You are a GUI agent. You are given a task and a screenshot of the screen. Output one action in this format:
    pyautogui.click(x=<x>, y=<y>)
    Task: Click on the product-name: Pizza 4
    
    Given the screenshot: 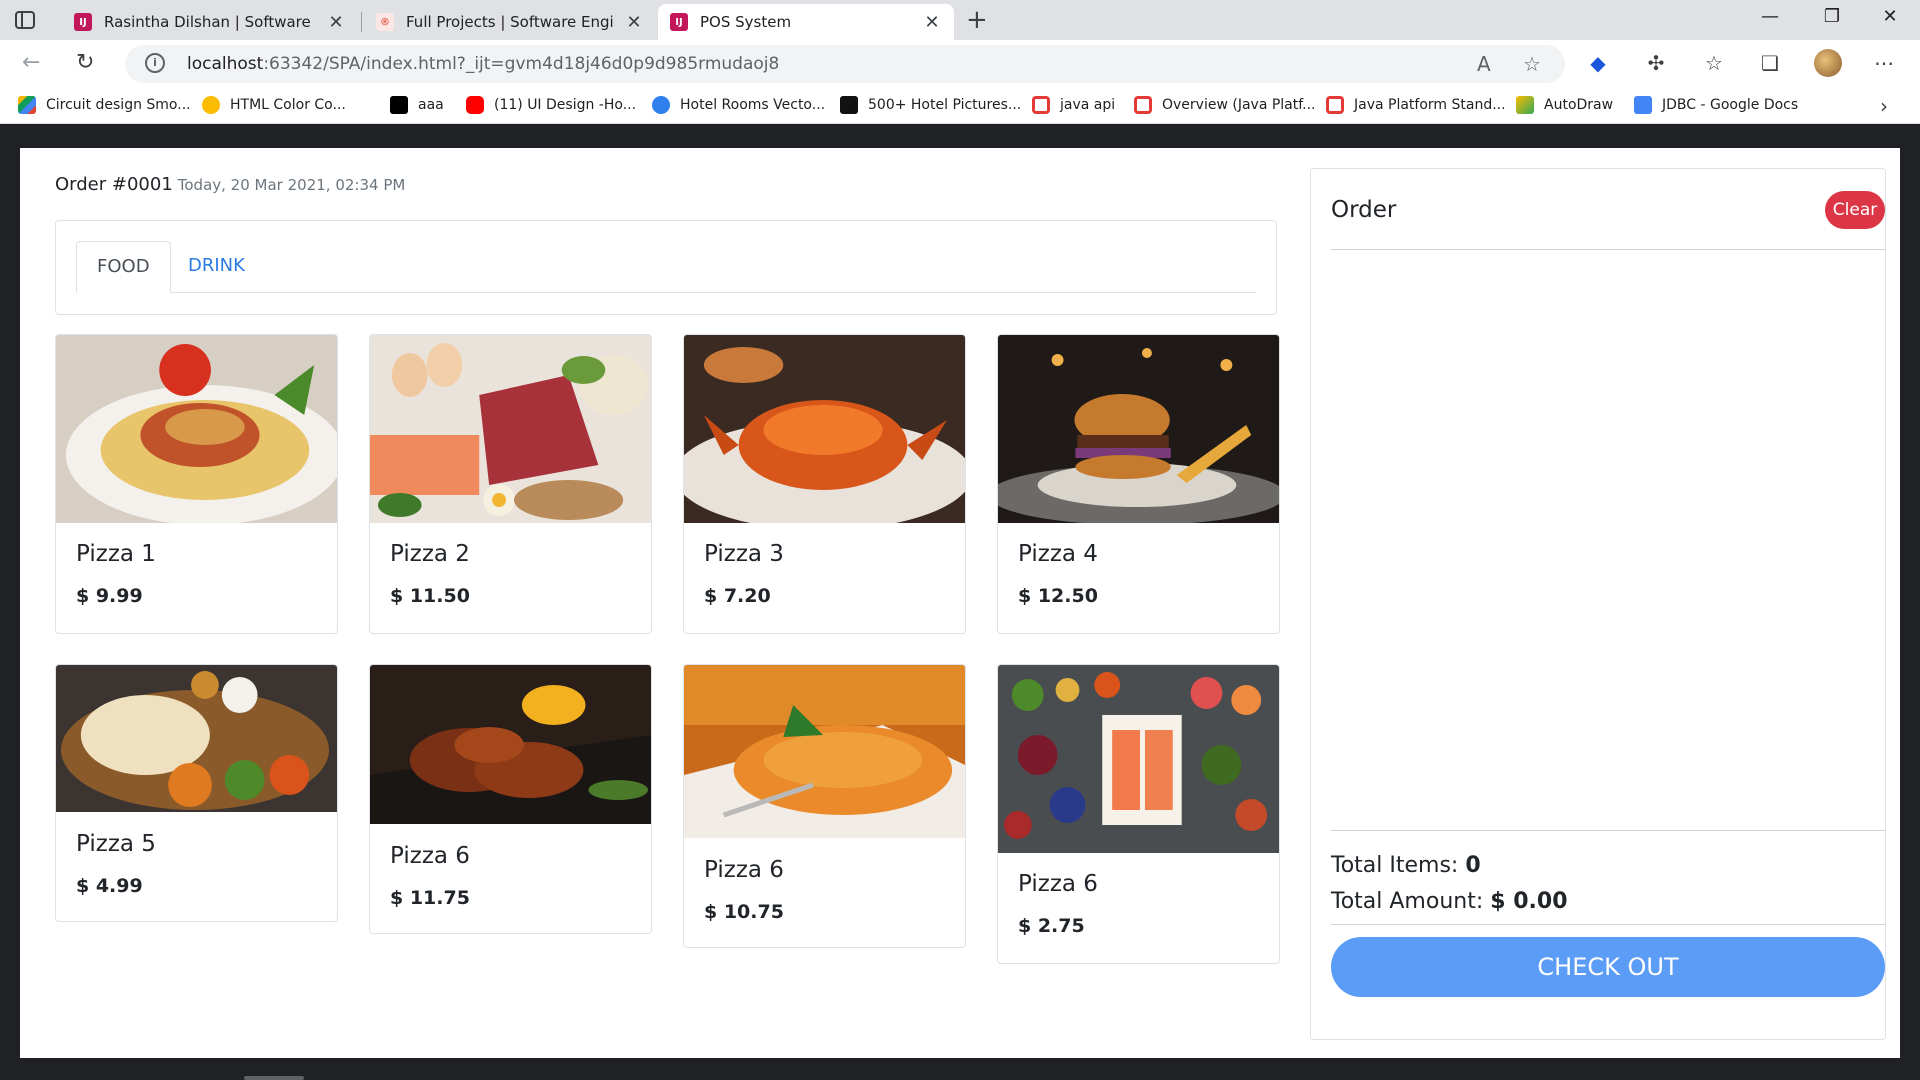 What is the action you would take?
    pyautogui.click(x=1058, y=554)
    